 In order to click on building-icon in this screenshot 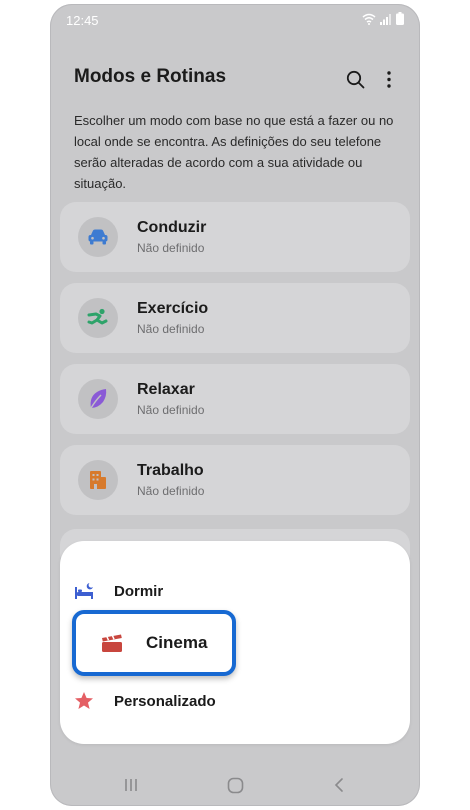, I will do `click(98, 480)`.